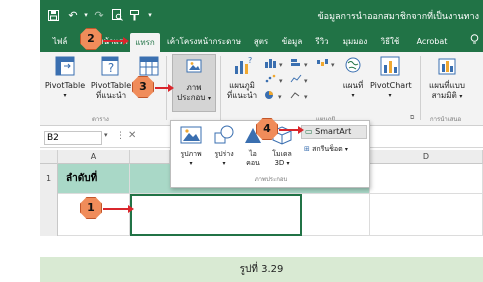 This screenshot has height=282, width=483. What do you see at coordinates (253, 163) in the screenshot?
I see `icons-label-2: คอน` at bounding box center [253, 163].